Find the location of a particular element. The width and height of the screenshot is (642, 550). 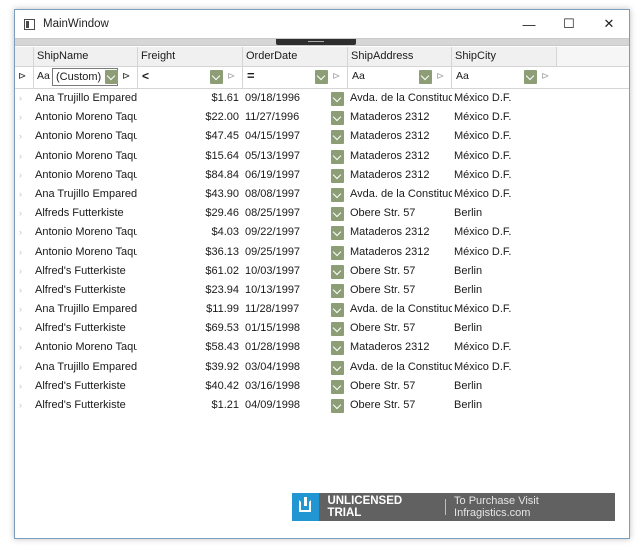

cell-freight: $61.02 is located at coordinates (189, 271).